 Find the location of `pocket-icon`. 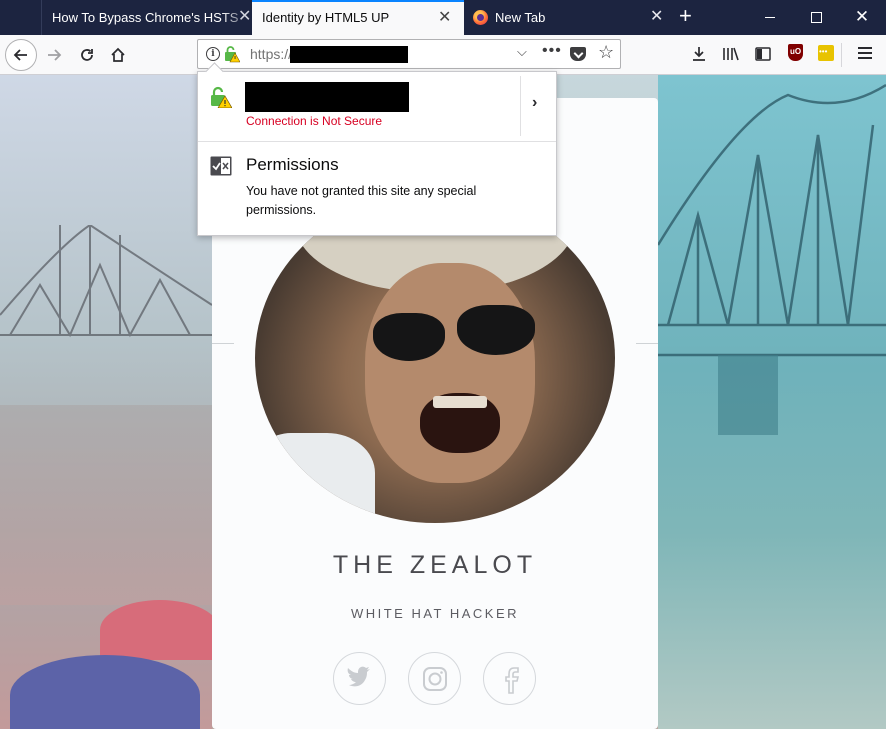

pocket-icon is located at coordinates (578, 54).